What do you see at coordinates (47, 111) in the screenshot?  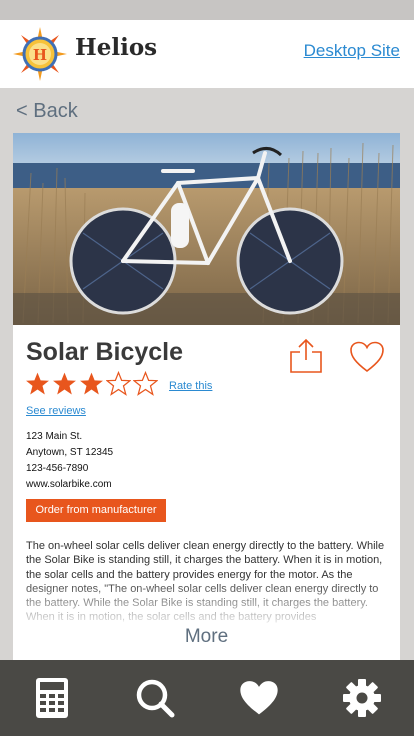 I see `back-button: < Back` at bounding box center [47, 111].